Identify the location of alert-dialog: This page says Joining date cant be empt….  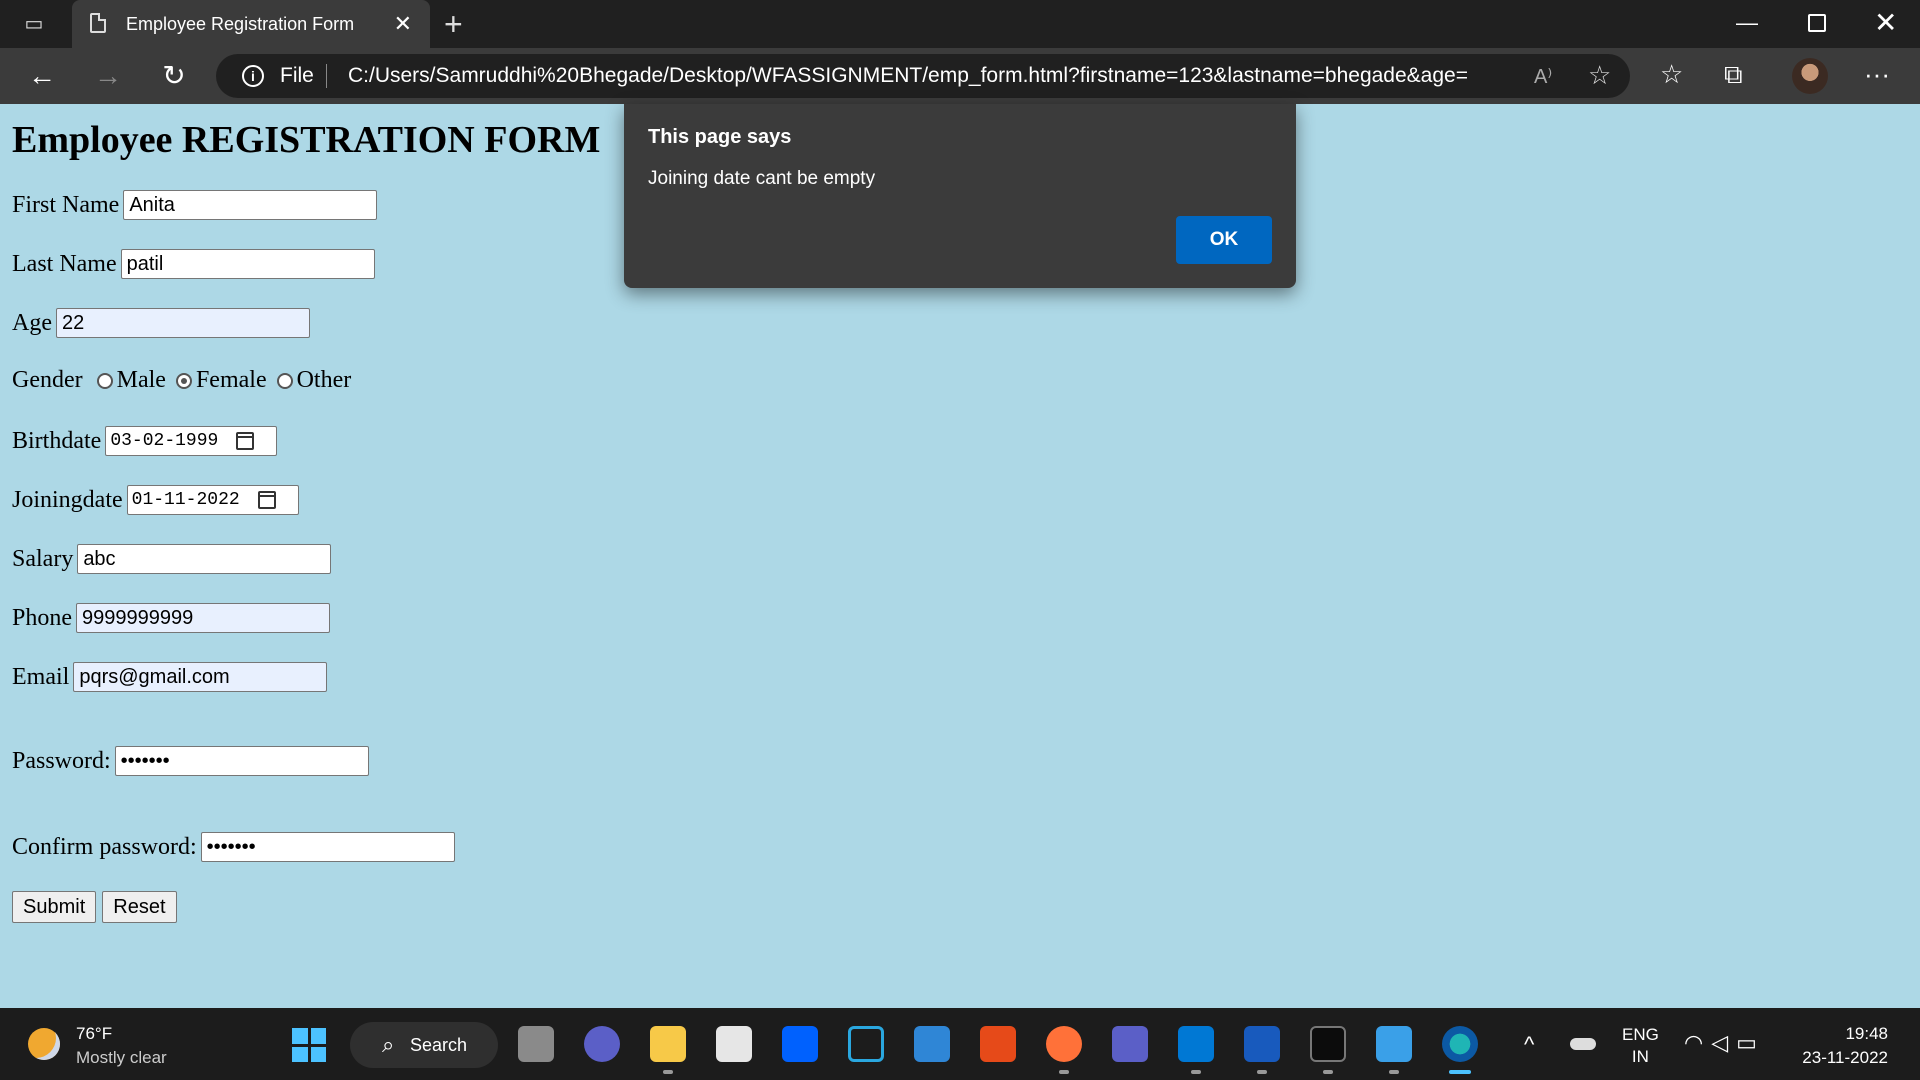
(960, 196).